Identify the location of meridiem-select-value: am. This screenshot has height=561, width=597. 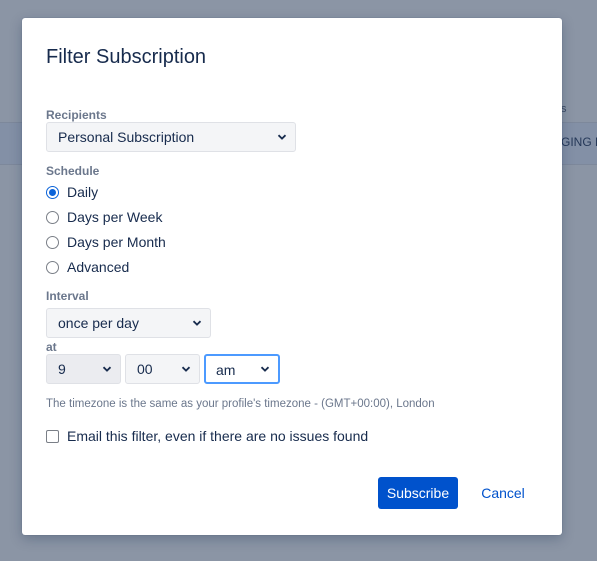
(226, 370).